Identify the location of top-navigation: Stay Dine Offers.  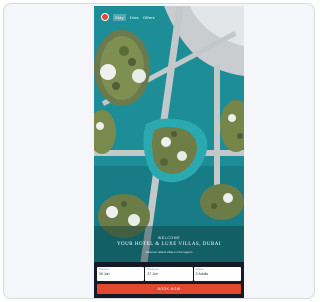
(169, 17).